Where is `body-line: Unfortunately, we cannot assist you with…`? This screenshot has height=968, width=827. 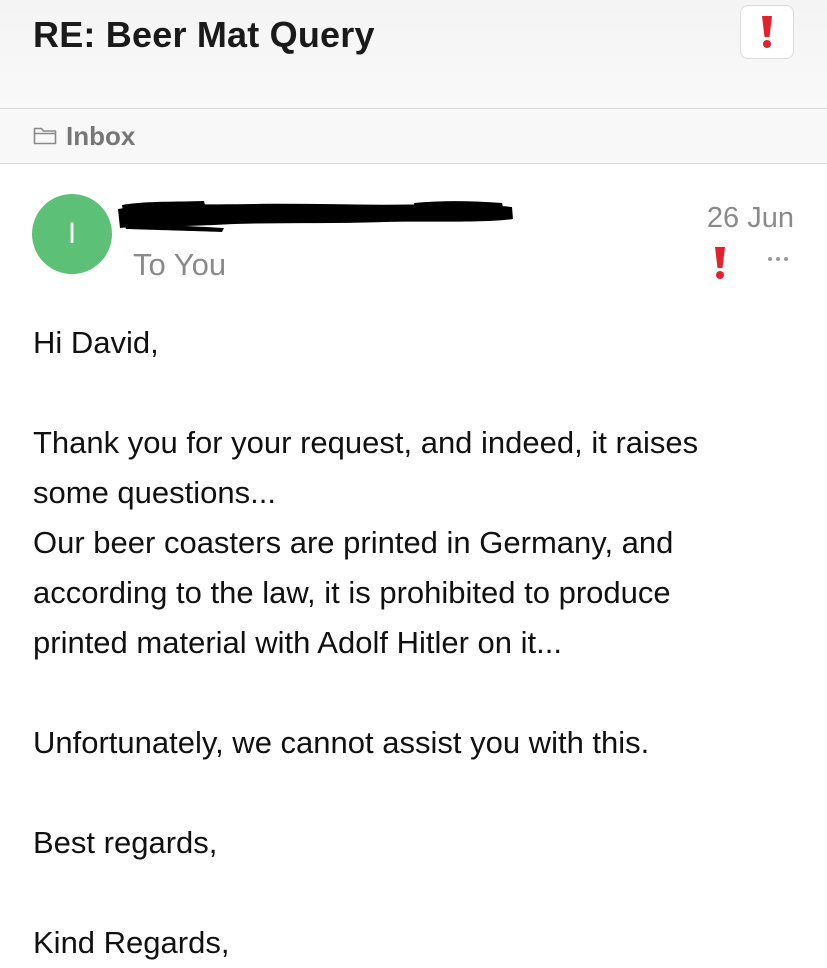
body-line: Unfortunately, we cannot assist you with… is located at coordinates (341, 742).